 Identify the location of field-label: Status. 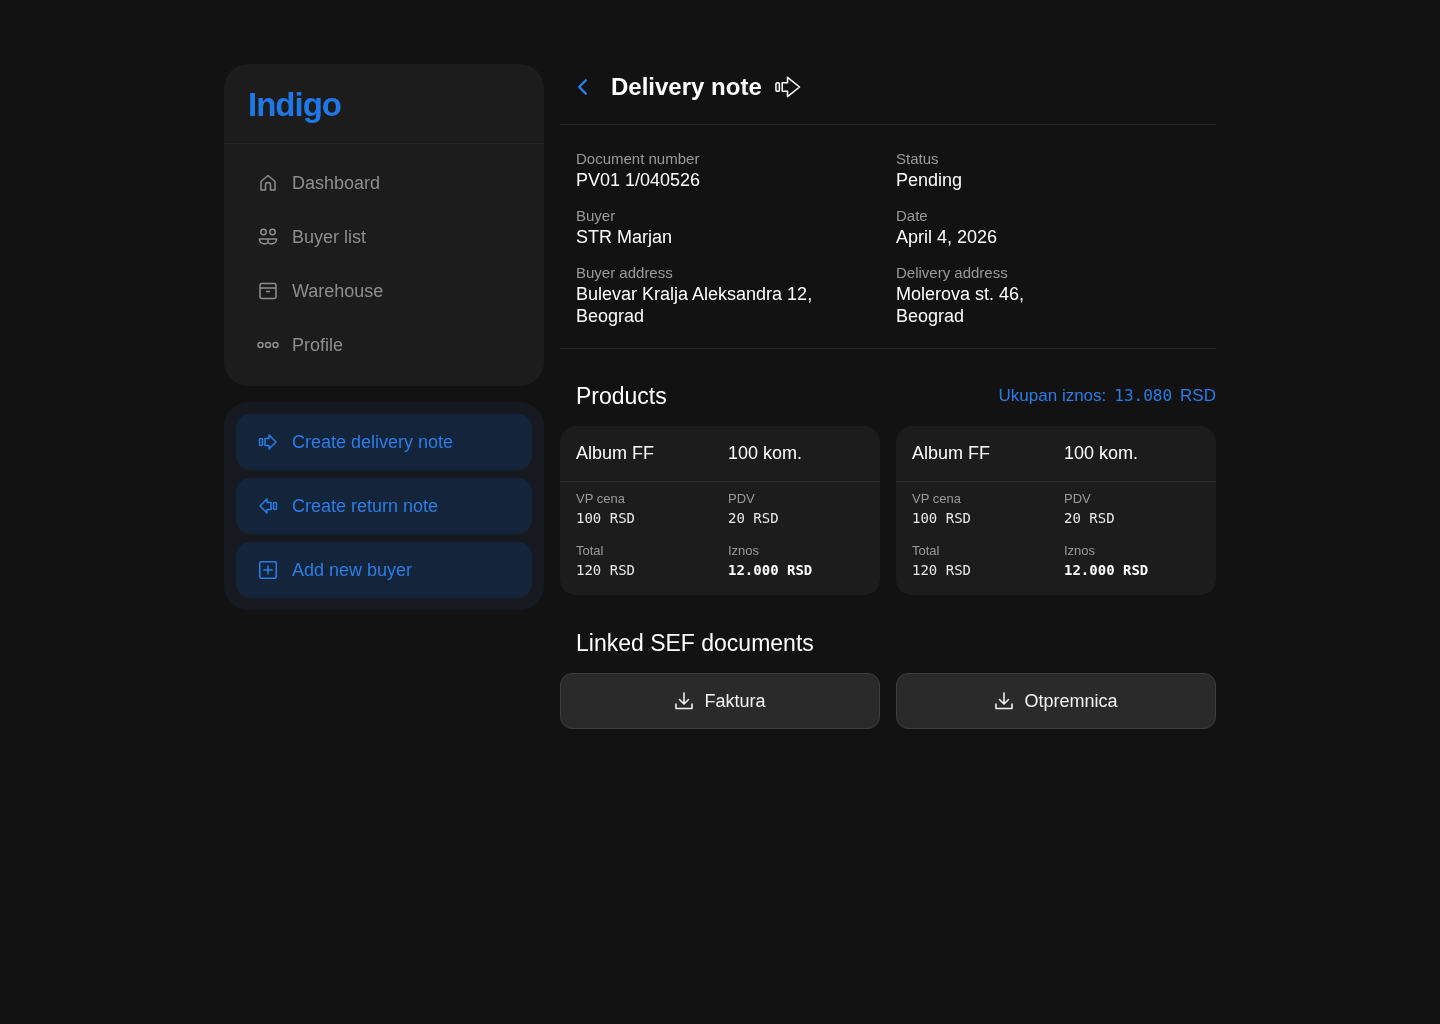
(918, 159).